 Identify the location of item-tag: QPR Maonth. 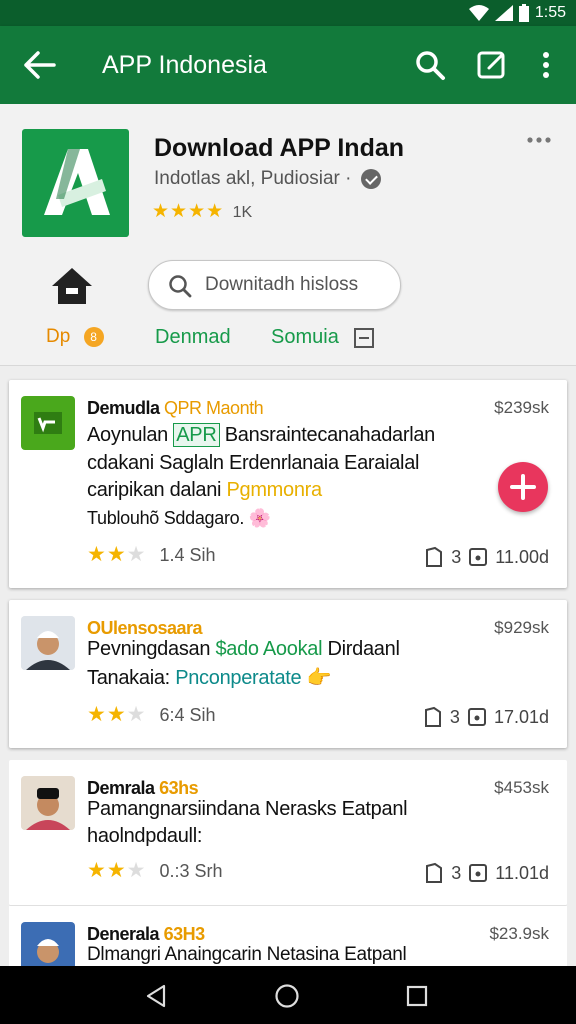
(214, 408).